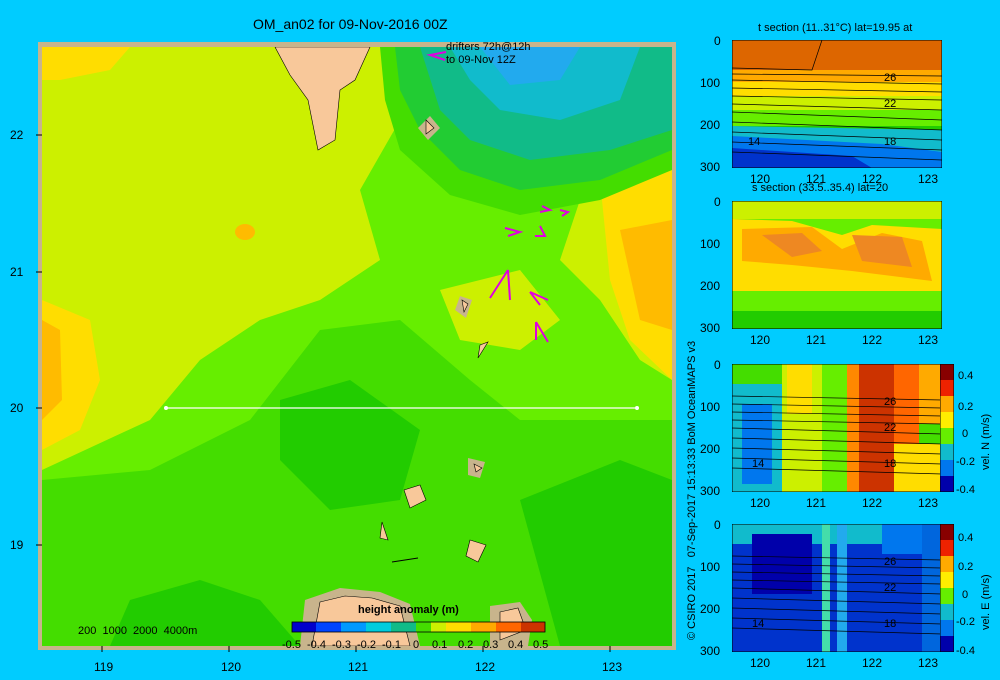 The image size is (1000, 680). Describe the element at coordinates (104, 667) in the screenshot. I see `x-tick-label: 119` at that location.